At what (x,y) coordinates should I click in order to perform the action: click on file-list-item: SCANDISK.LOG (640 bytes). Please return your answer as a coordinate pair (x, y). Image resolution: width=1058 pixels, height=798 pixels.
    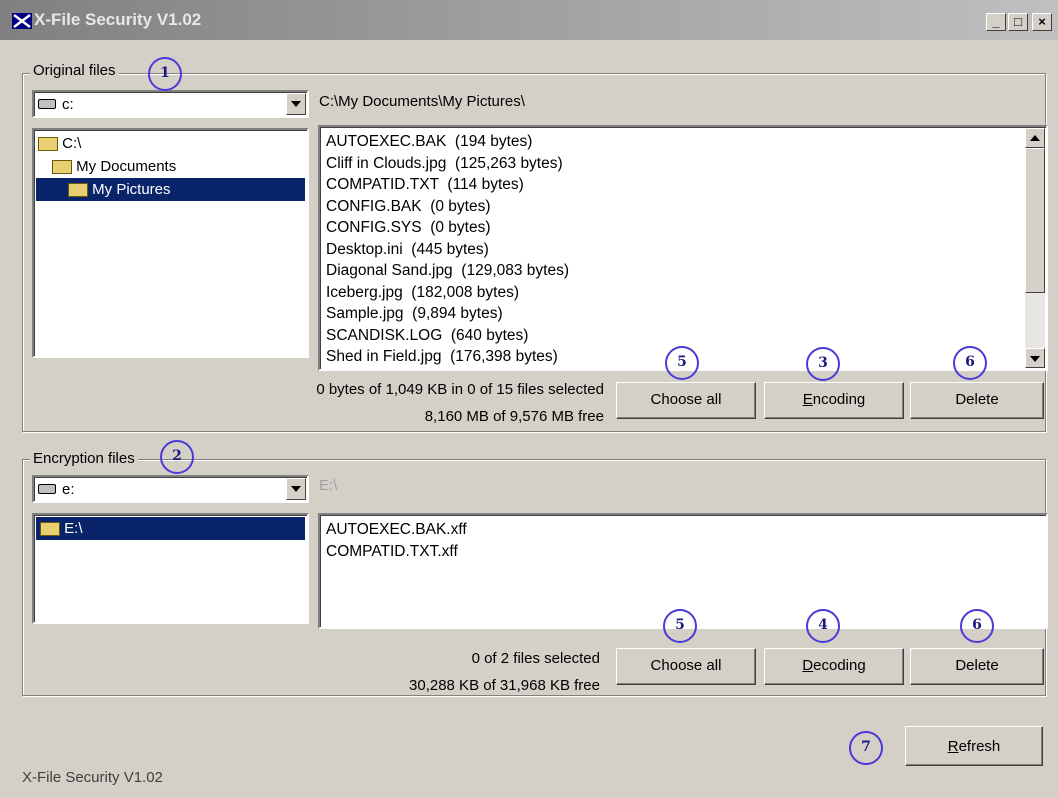
    Looking at the image, I should click on (447, 336).